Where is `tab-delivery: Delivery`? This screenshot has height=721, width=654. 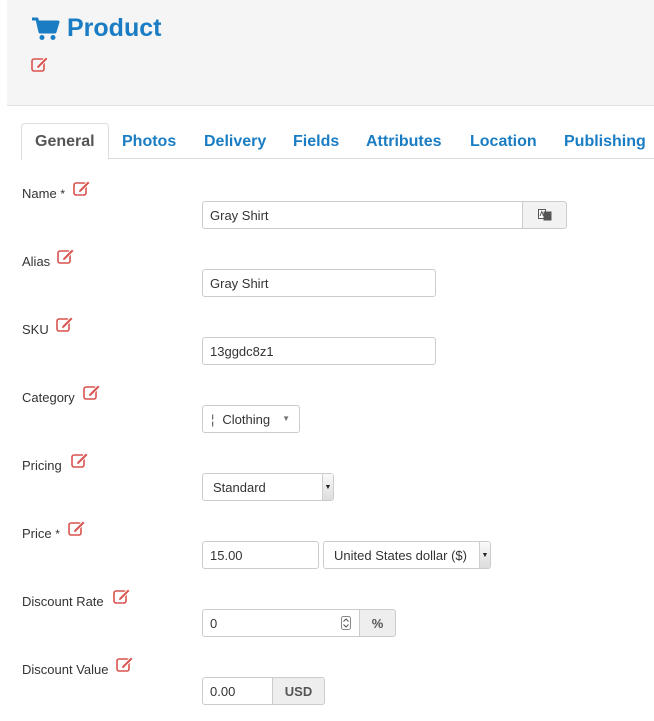 tab-delivery: Delivery is located at coordinates (235, 141).